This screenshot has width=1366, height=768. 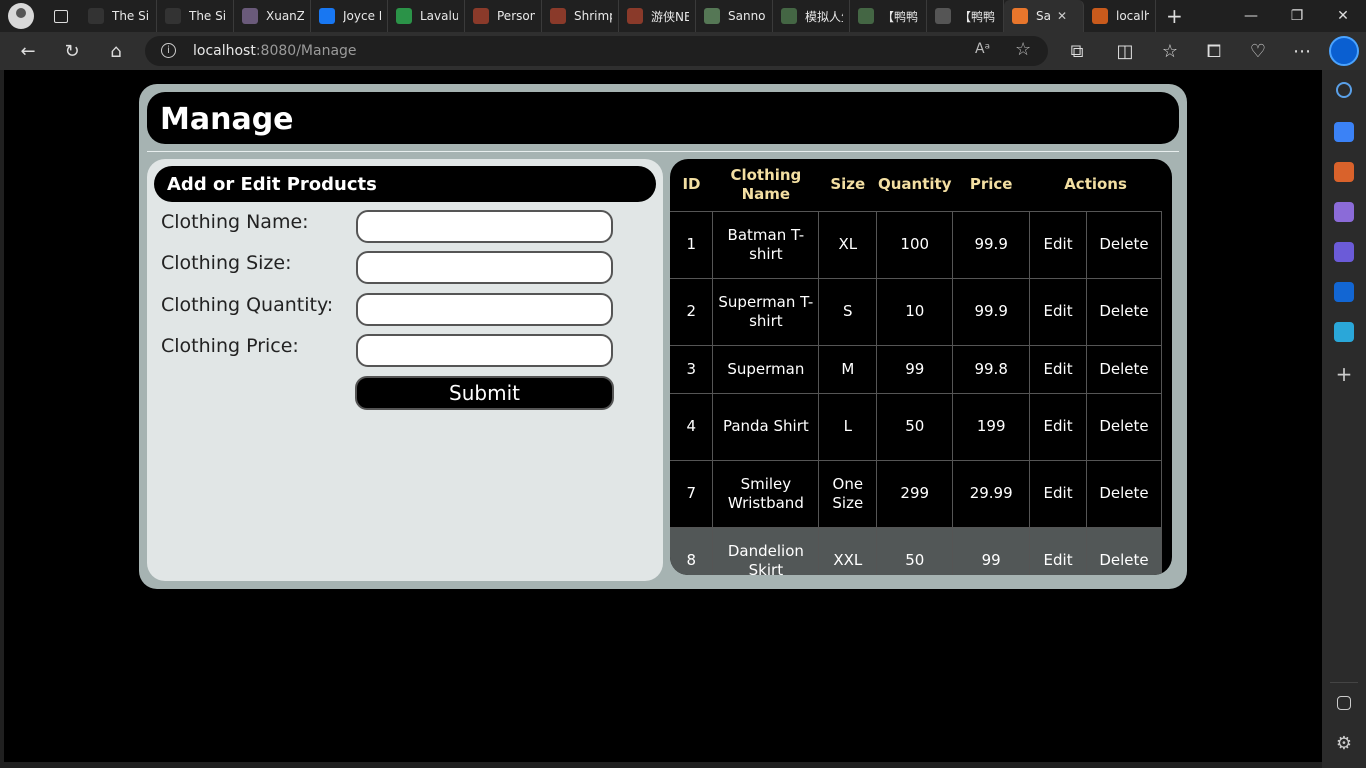 I want to click on read-aloud-icon: Aᵃ, so click(x=982, y=49).